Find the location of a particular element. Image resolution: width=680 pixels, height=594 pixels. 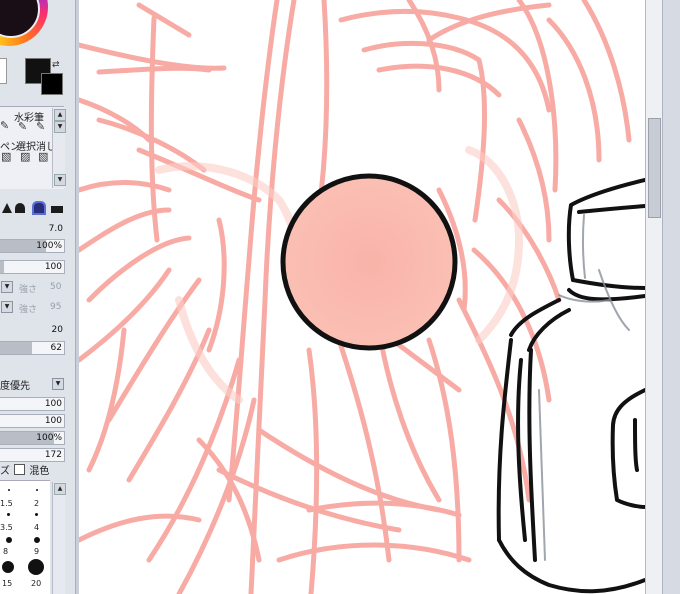

strength-value: 95 is located at coordinates (56, 307).